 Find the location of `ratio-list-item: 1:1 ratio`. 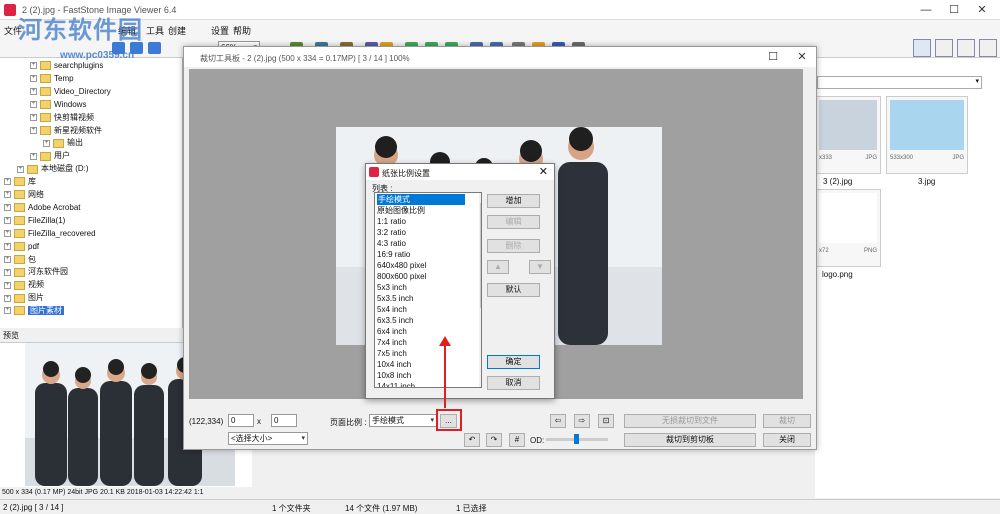

ratio-list-item: 1:1 ratio is located at coordinates (391, 221).